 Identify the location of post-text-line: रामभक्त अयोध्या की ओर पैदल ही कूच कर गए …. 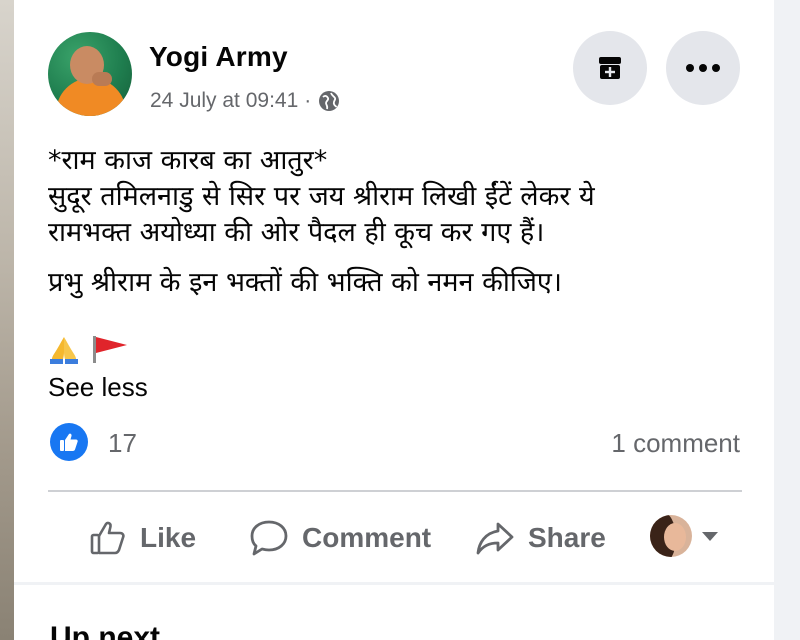
(296, 232).